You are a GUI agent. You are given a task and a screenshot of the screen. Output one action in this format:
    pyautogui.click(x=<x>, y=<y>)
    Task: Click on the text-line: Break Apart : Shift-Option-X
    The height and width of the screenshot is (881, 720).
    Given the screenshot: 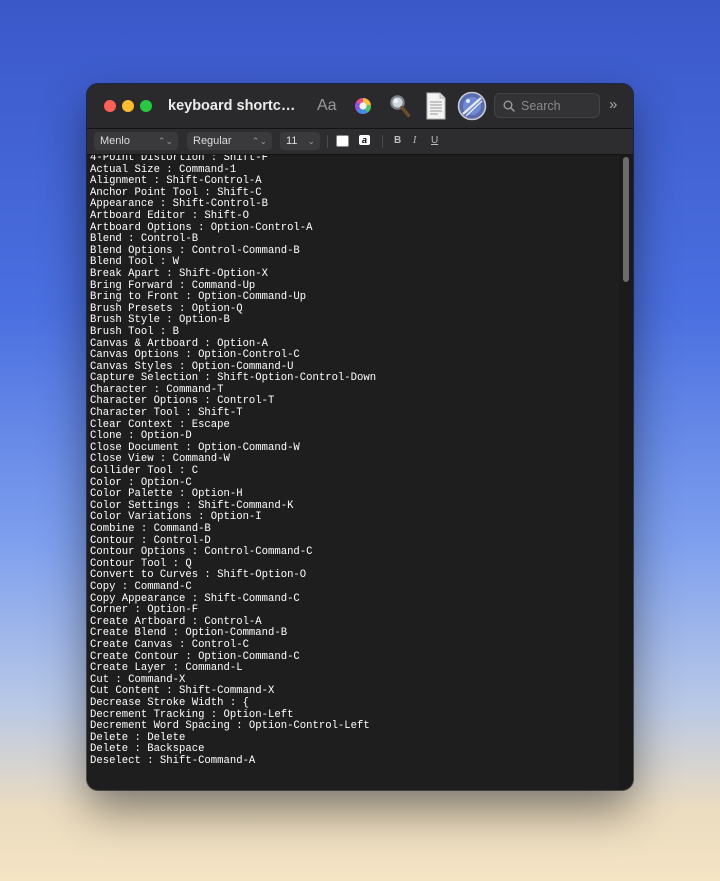 What is the action you would take?
    pyautogui.click(x=179, y=273)
    